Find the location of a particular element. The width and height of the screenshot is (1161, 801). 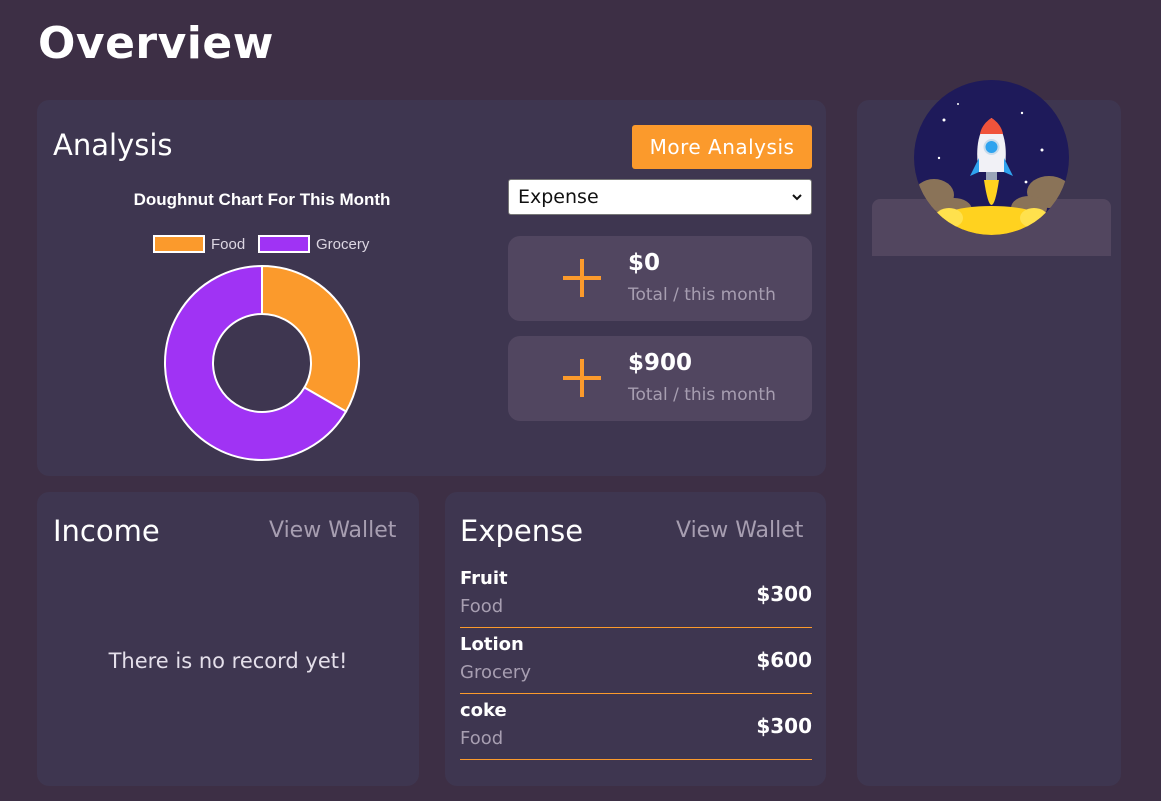

type-select-value: Expense is located at coordinates (558, 197).